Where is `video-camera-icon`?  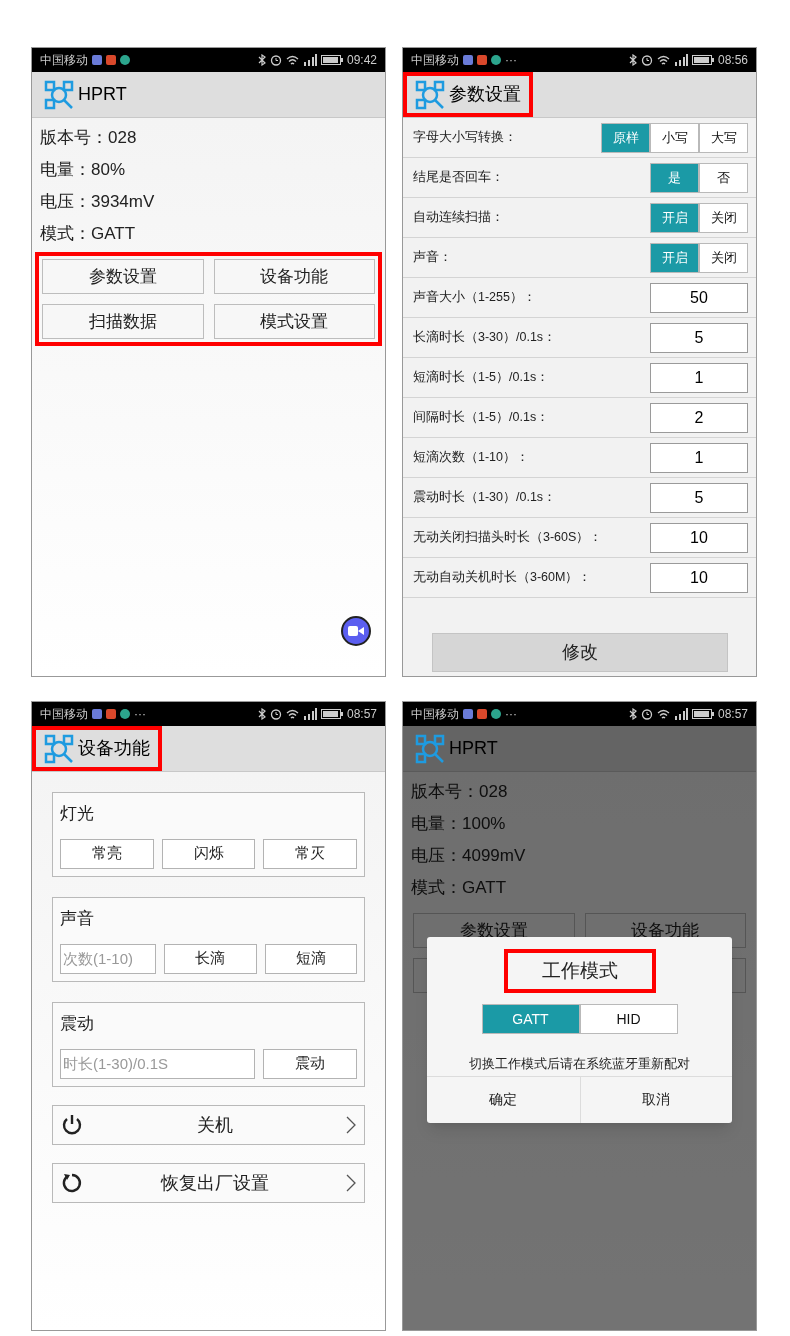 video-camera-icon is located at coordinates (356, 631).